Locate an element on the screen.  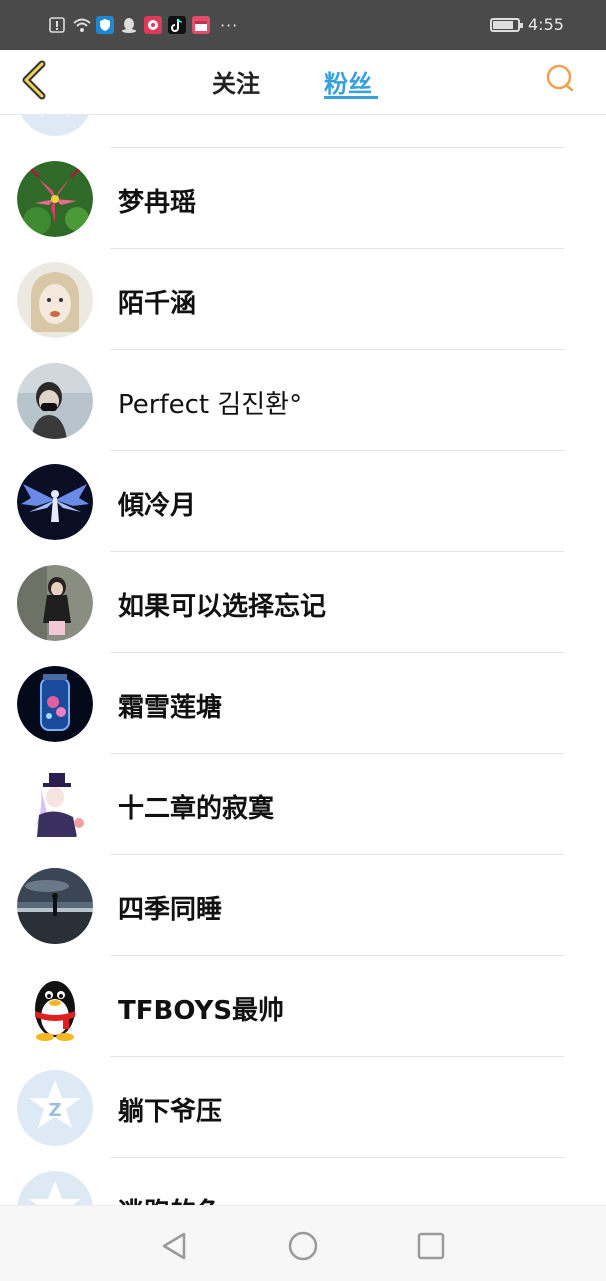
qq-penguin-avatar is located at coordinates (55, 1007).